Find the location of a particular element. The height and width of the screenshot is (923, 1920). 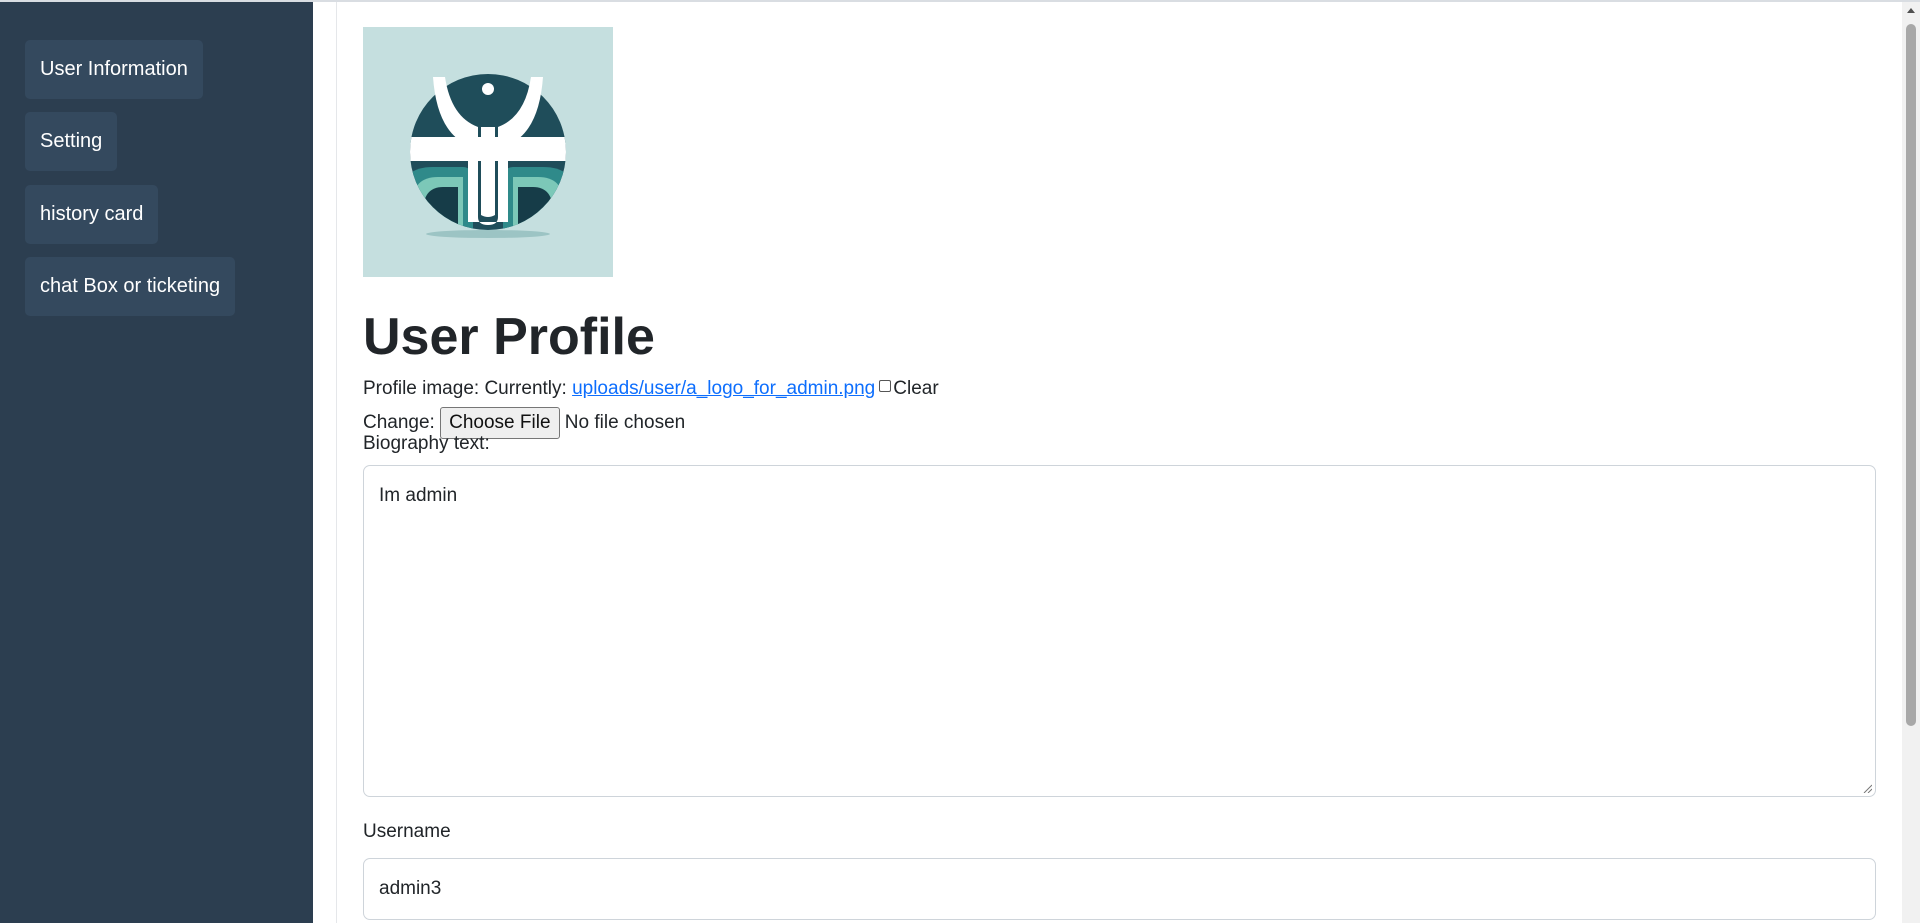

change-label: Change: is located at coordinates (399, 423).